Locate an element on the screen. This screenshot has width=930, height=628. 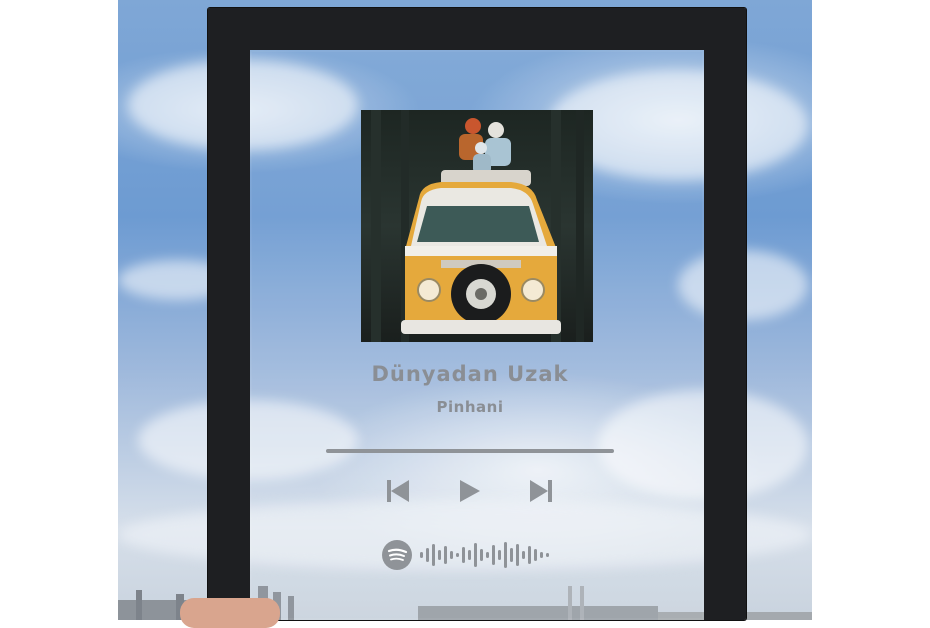
album-cover-photo is located at coordinates (477, 226).